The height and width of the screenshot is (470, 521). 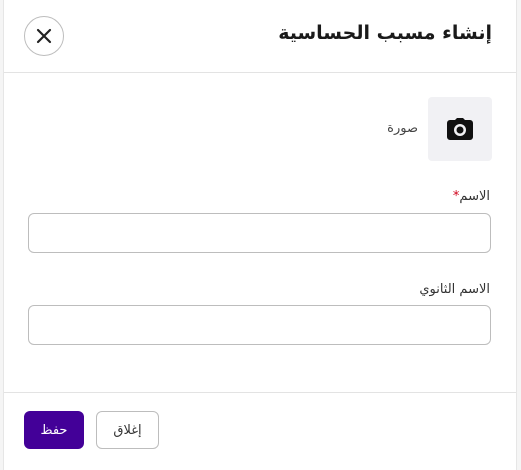 I want to click on save-button: حفظ, so click(x=54, y=430).